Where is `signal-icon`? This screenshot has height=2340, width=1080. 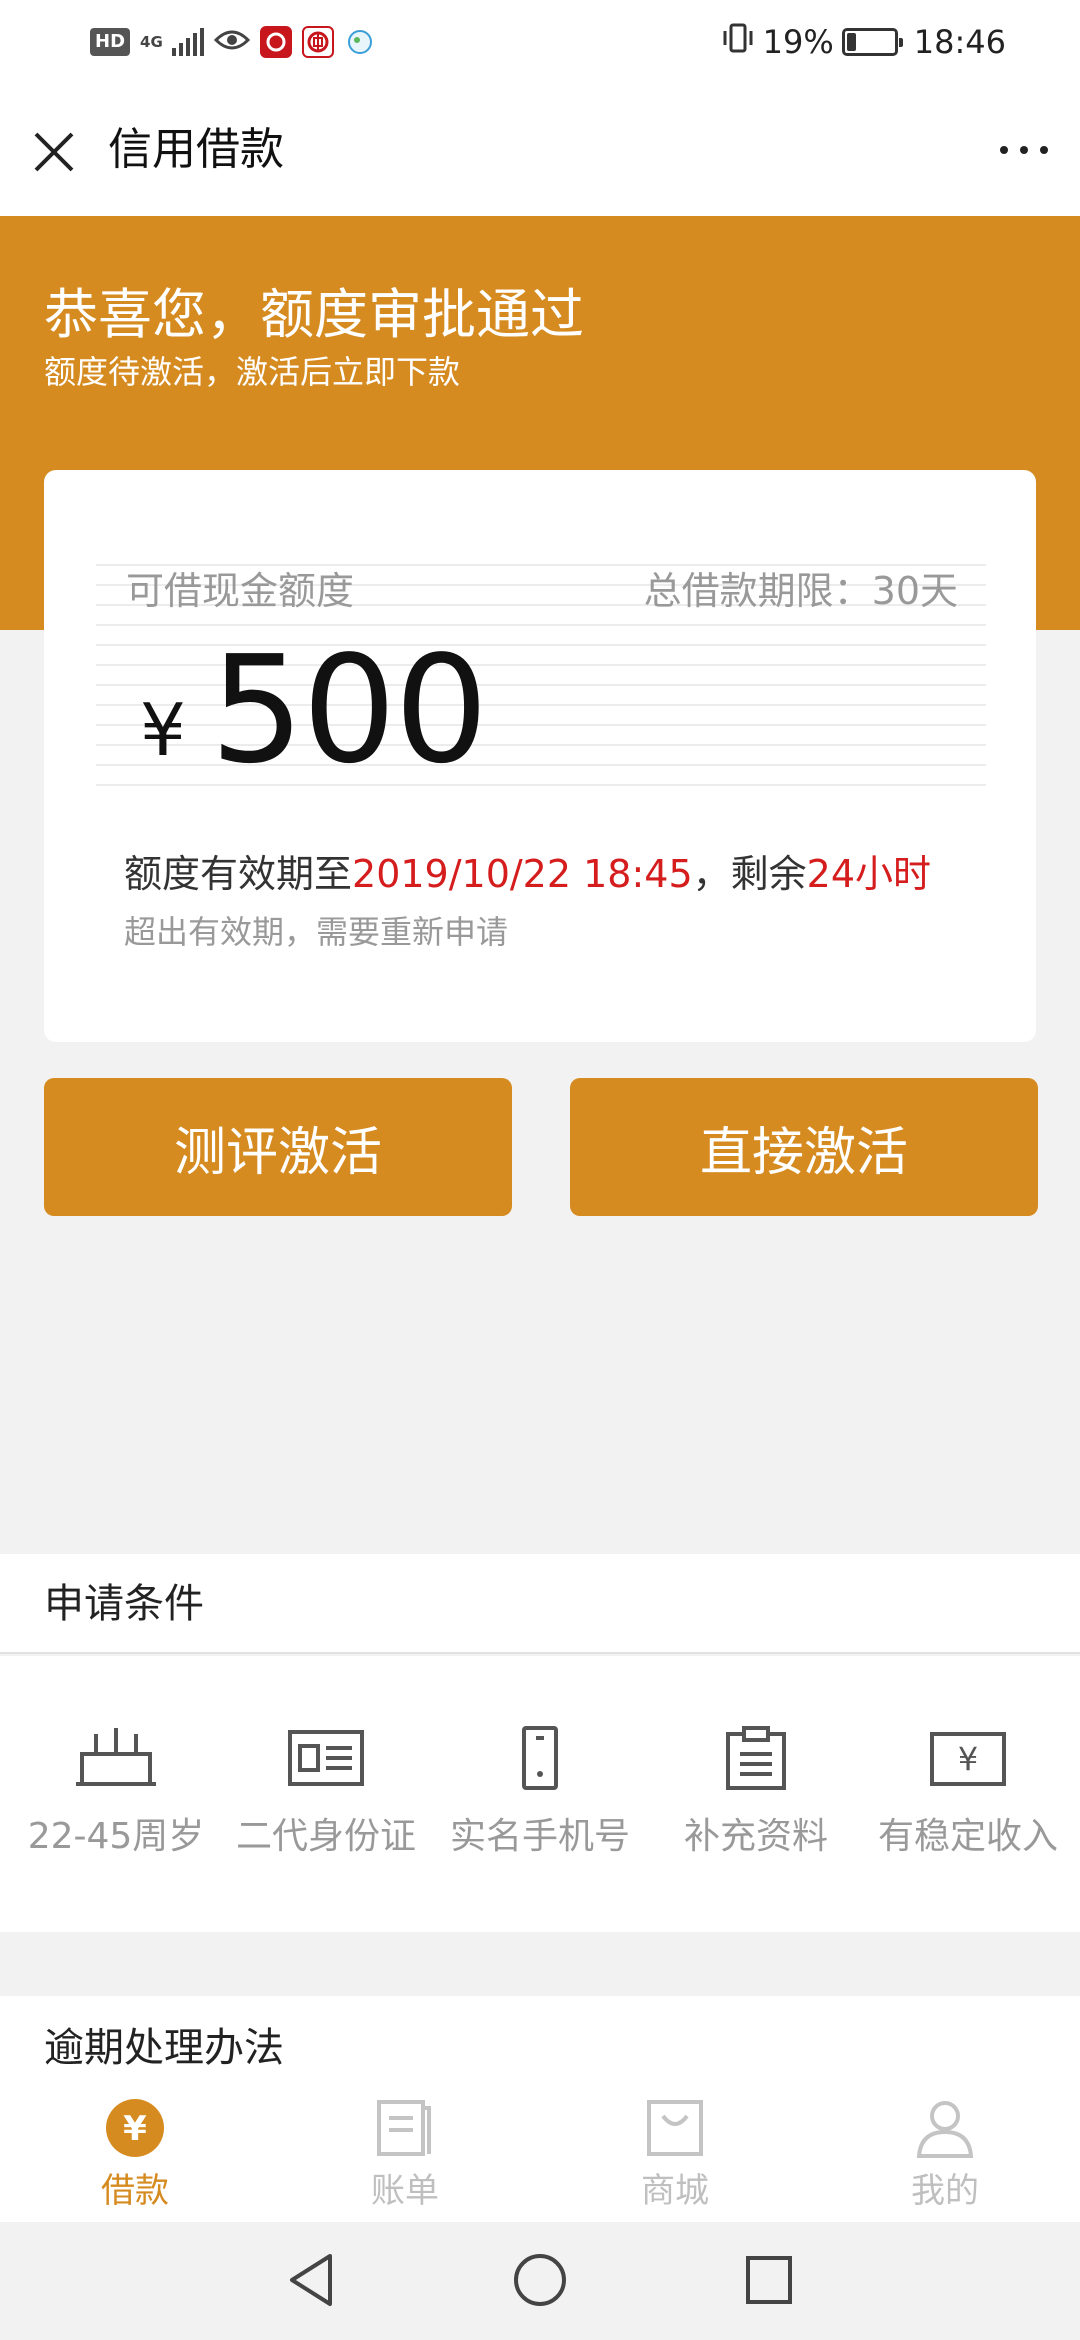 signal-icon is located at coordinates (188, 42).